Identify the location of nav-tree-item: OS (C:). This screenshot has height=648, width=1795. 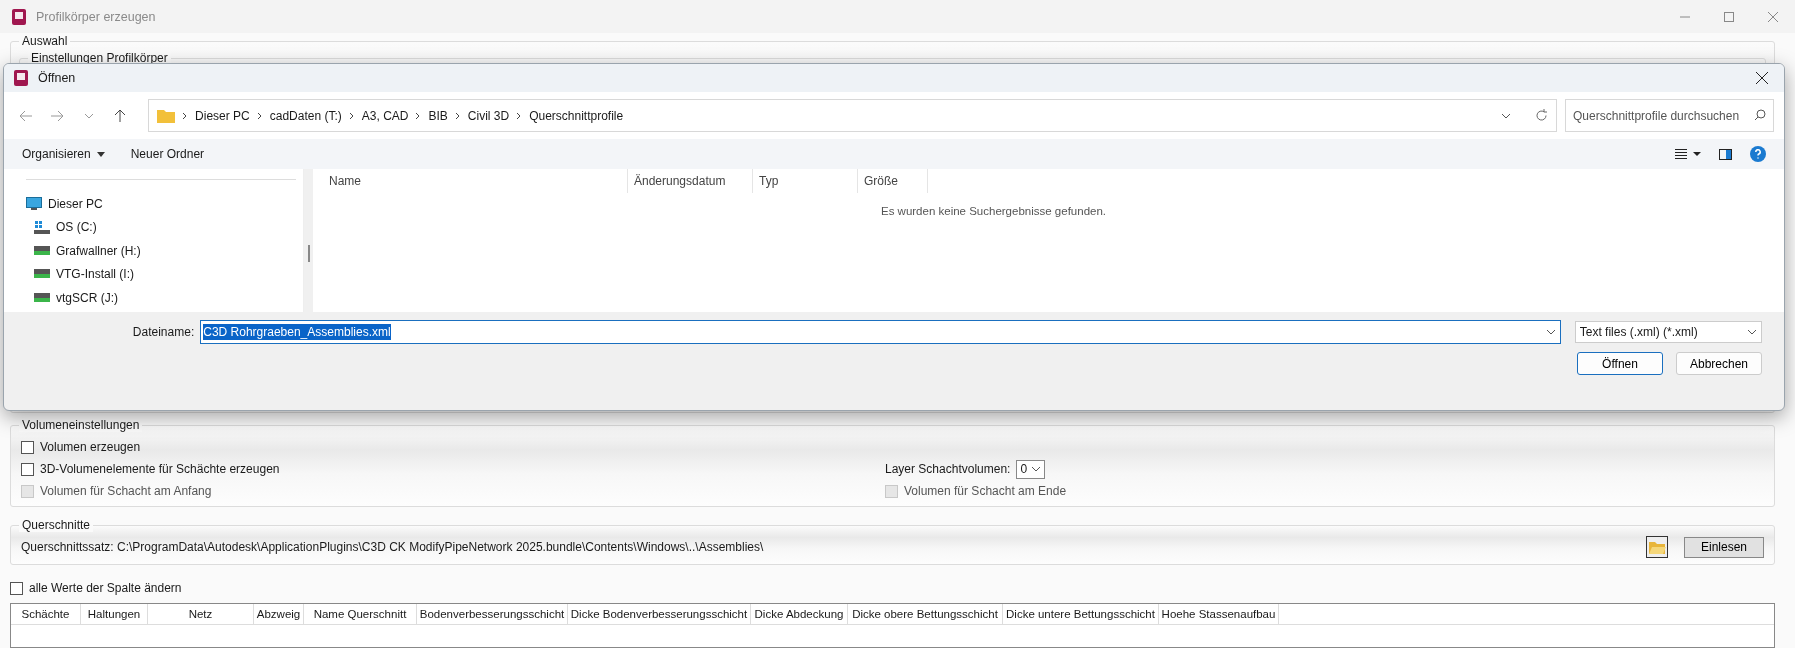
(164, 227).